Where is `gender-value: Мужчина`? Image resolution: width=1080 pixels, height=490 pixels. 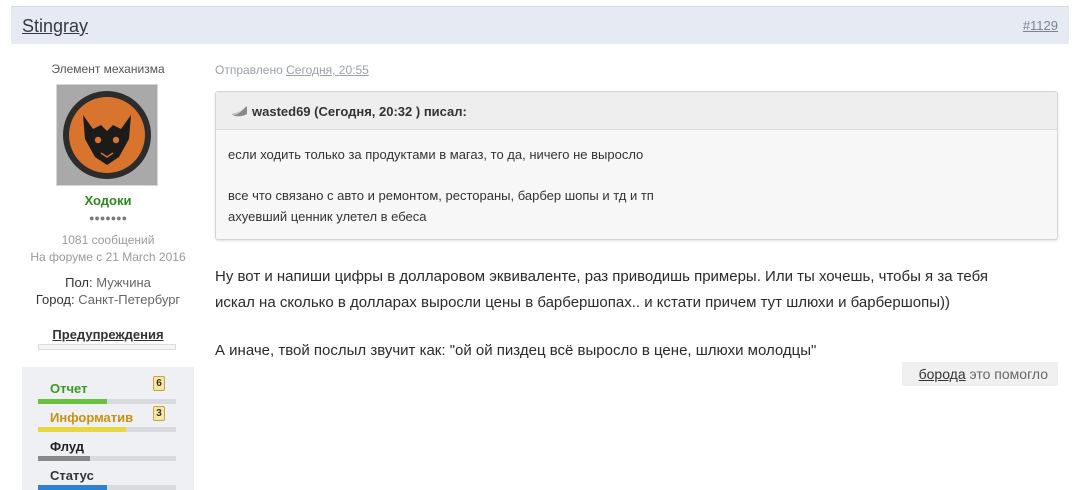 gender-value: Мужчина is located at coordinates (123, 282).